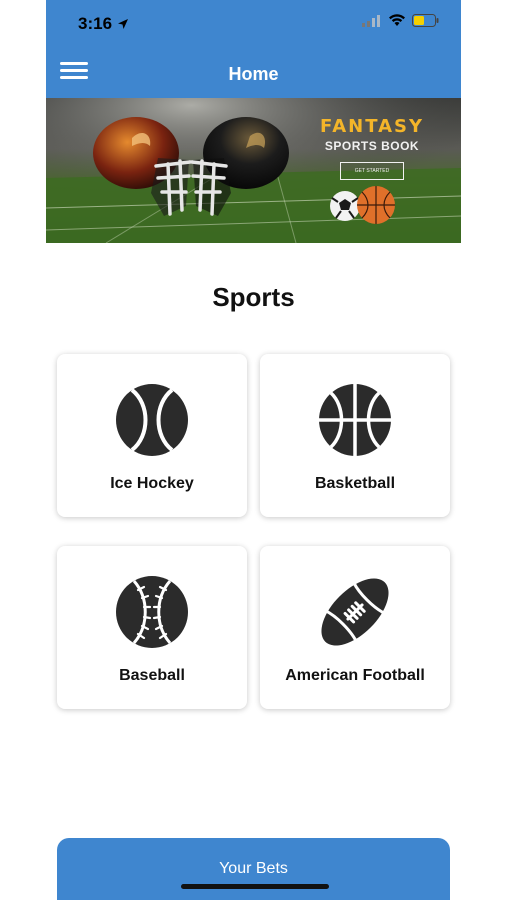 This screenshot has width=507, height=900. I want to click on sport-card-label: American Football, so click(355, 675).